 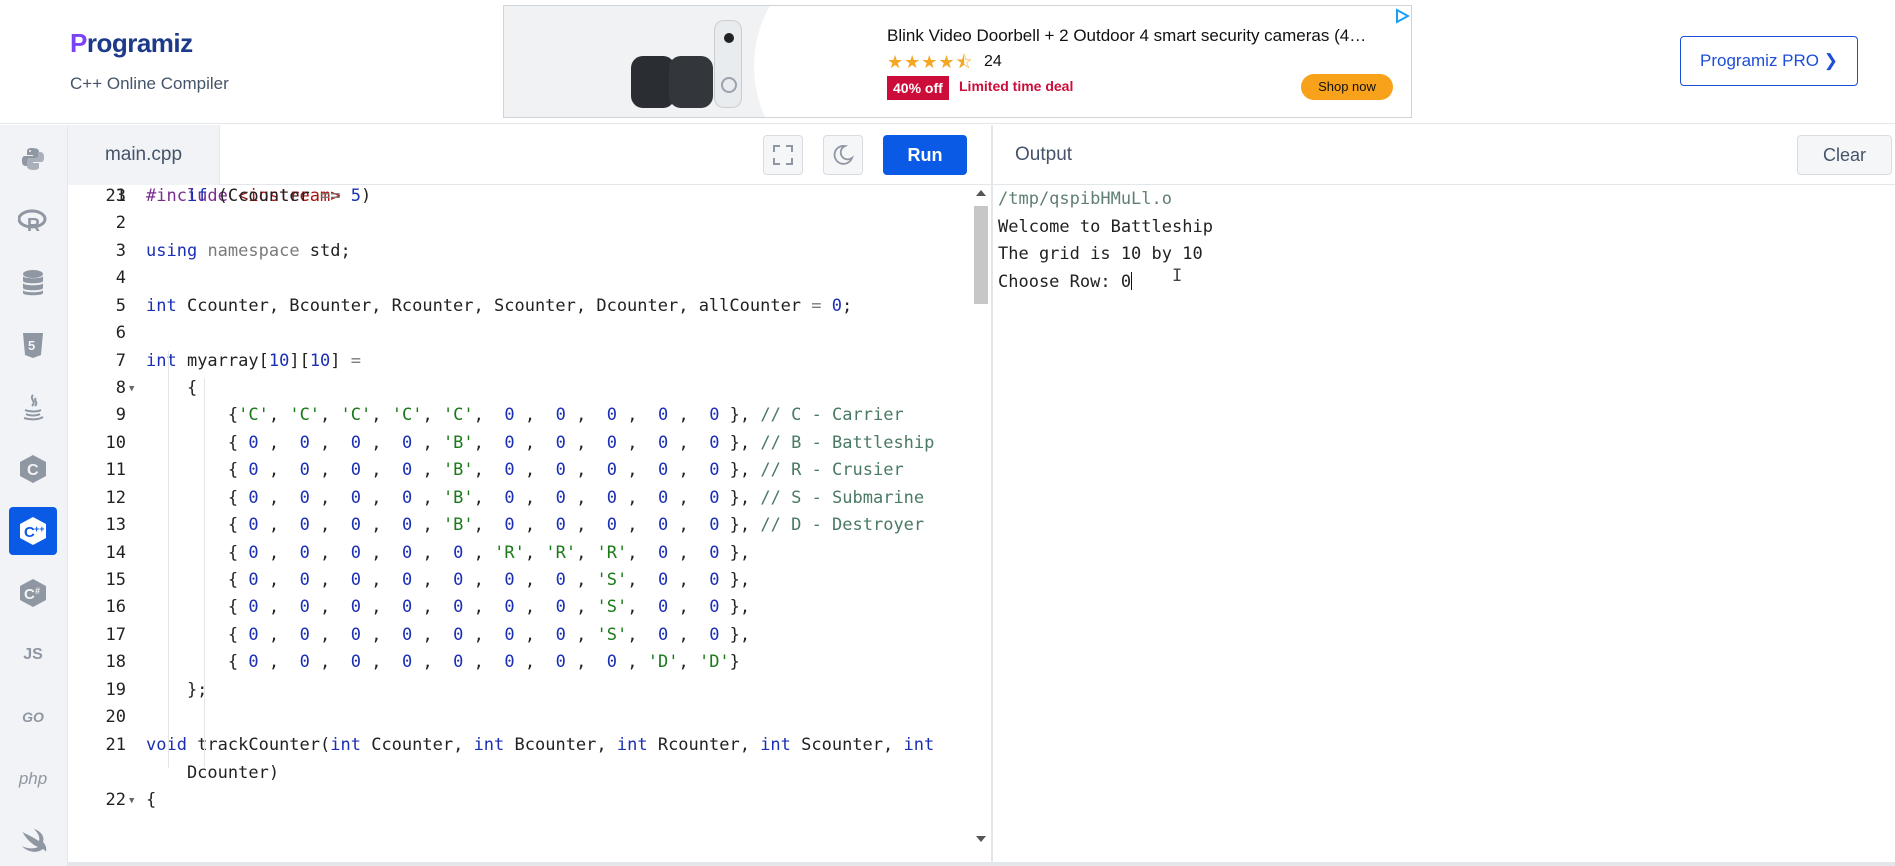 I want to click on lang-c: C, so click(x=33, y=469).